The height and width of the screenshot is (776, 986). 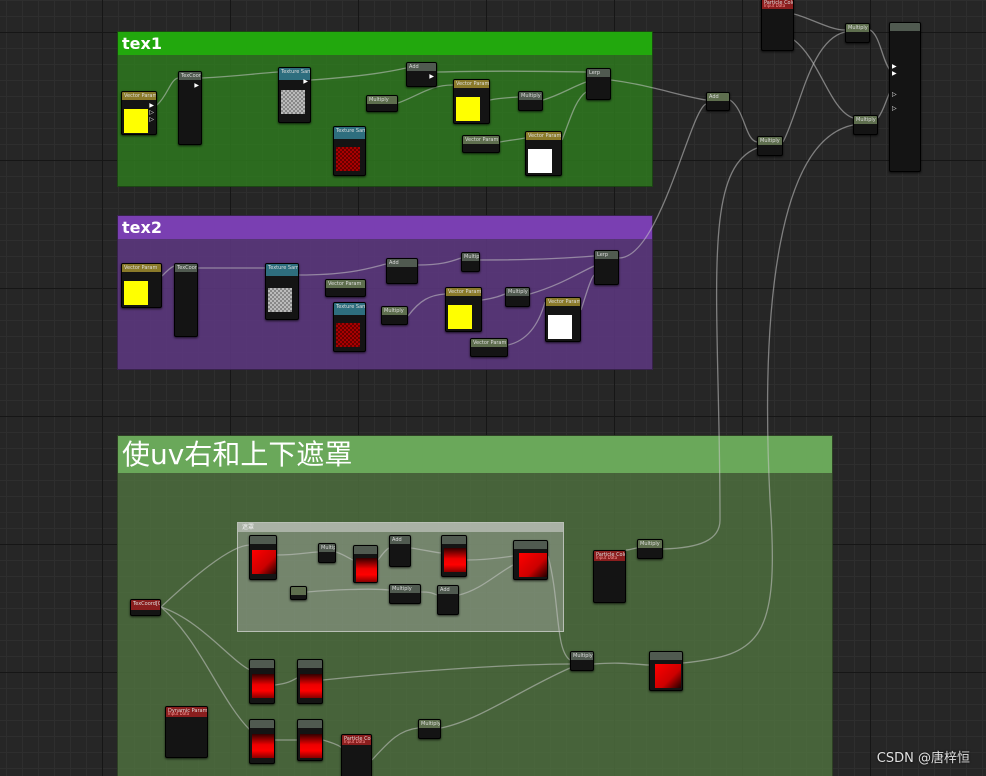 I want to click on comment-title-tex2: tex2, so click(x=385, y=227).